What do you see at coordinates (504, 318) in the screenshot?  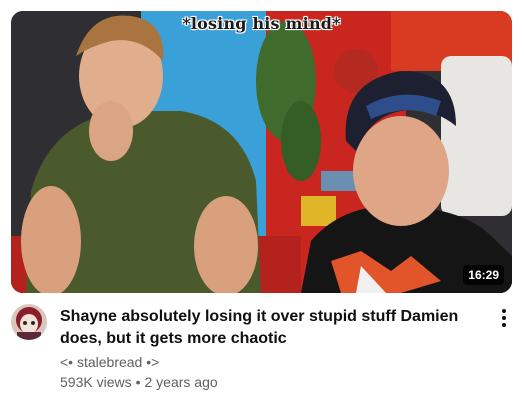 I see `more-vertical-icon` at bounding box center [504, 318].